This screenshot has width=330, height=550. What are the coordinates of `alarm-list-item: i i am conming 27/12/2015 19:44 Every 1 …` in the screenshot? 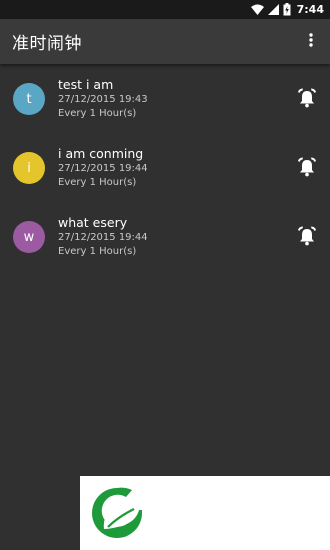 It's located at (165, 167).